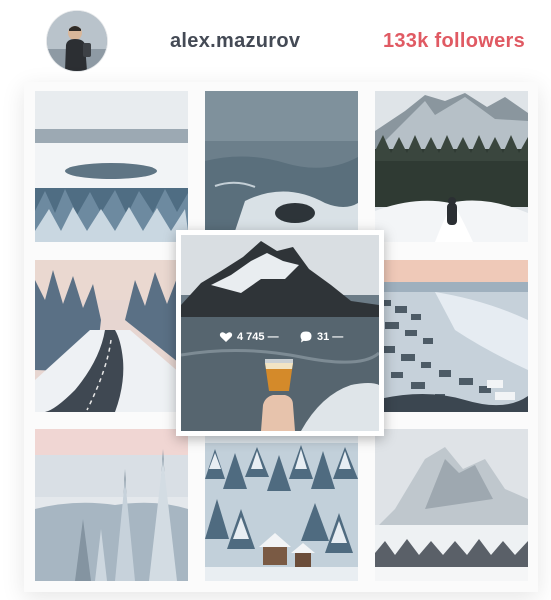  Describe the element at coordinates (330, 337) in the screenshot. I see `comments-count: 31 —` at that location.